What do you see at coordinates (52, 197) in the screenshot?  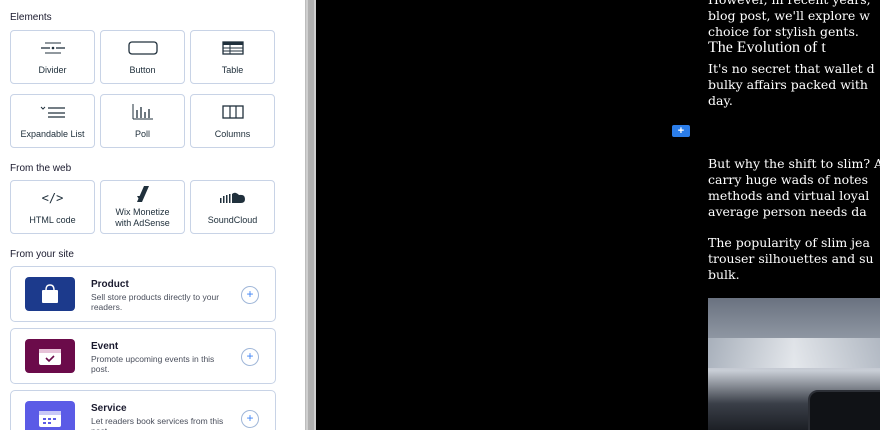 I see `code-icon: </>` at bounding box center [52, 197].